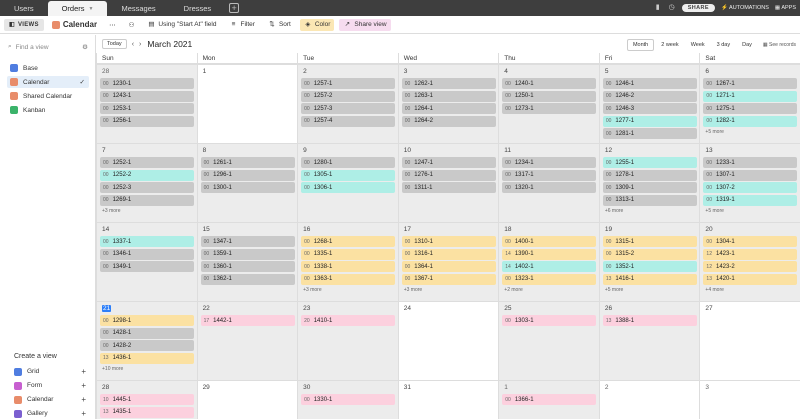 This screenshot has width=800, height=419. I want to click on event-chip: 00 1282-1, so click(750, 121).